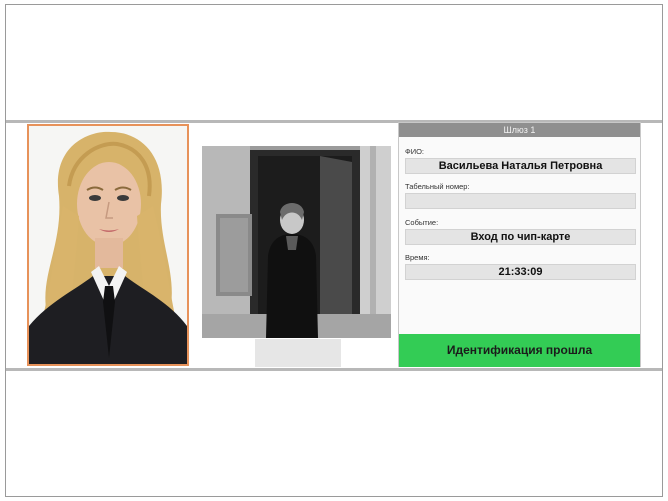  I want to click on employee-photo-icon, so click(108, 245).